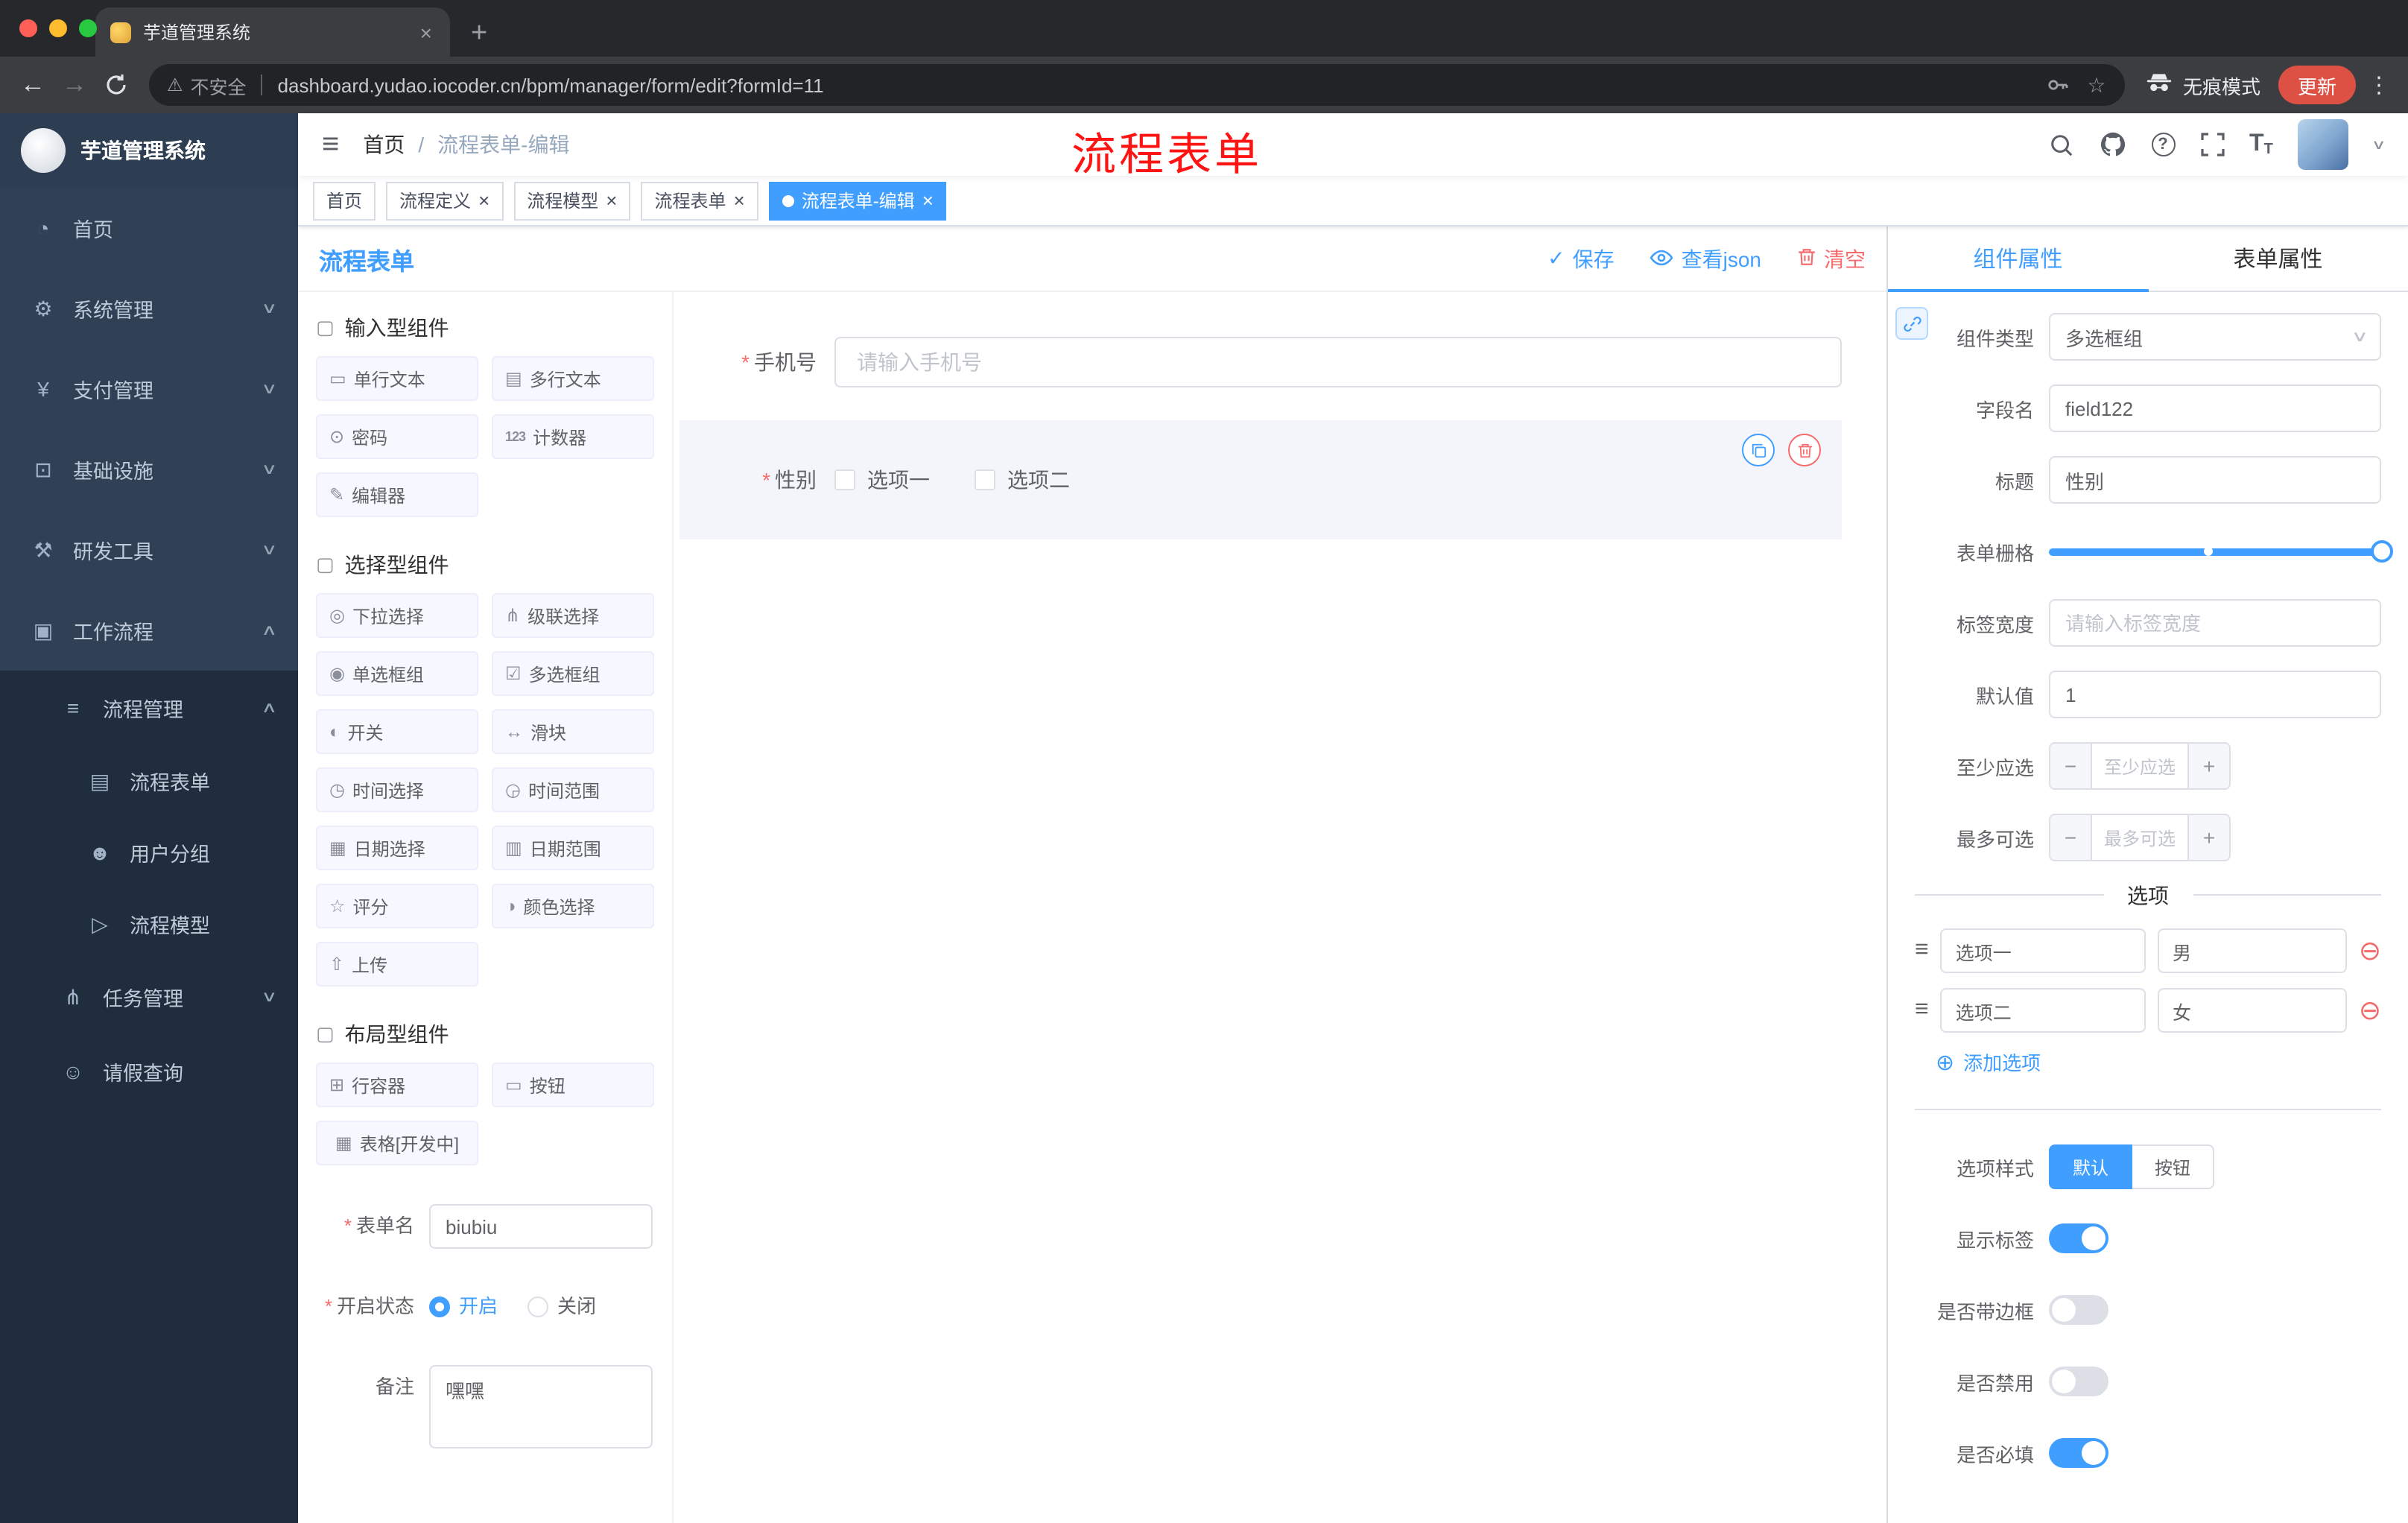  Describe the element at coordinates (2379, 144) in the screenshot. I see `avatar-caret-icon: ∨` at that location.